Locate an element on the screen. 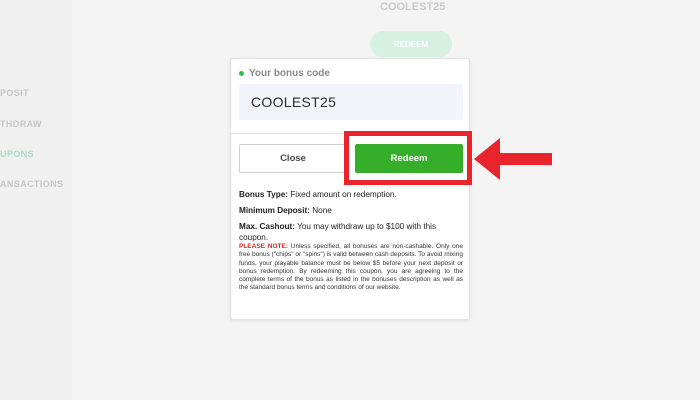  sidebar-item-coupons: UPONS is located at coordinates (17, 154).